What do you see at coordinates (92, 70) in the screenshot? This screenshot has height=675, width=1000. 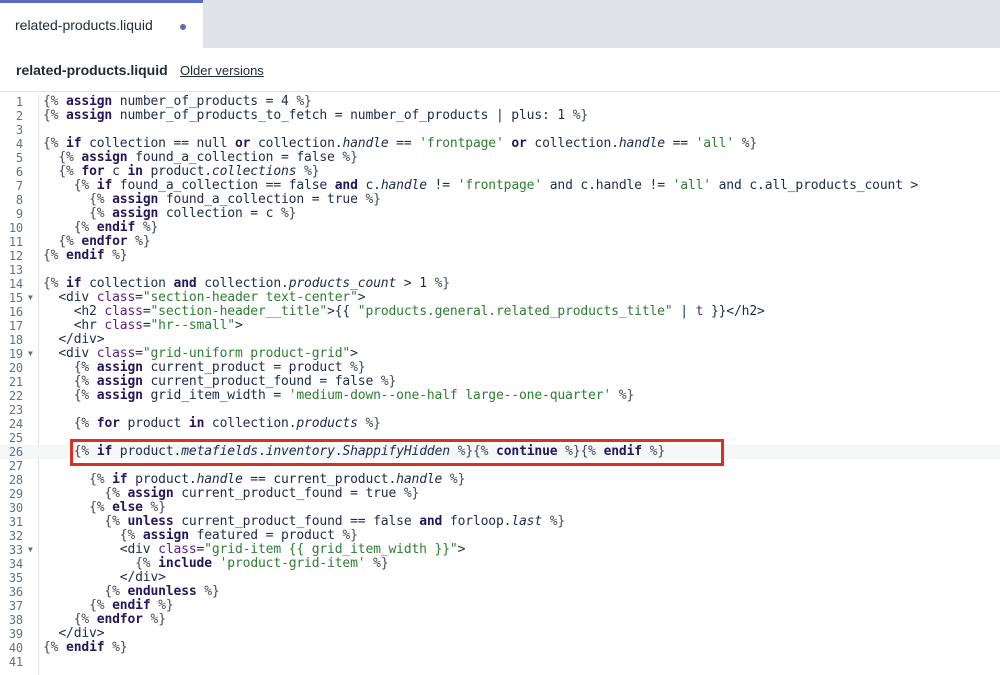 I see `file-title: related-products.liquid` at bounding box center [92, 70].